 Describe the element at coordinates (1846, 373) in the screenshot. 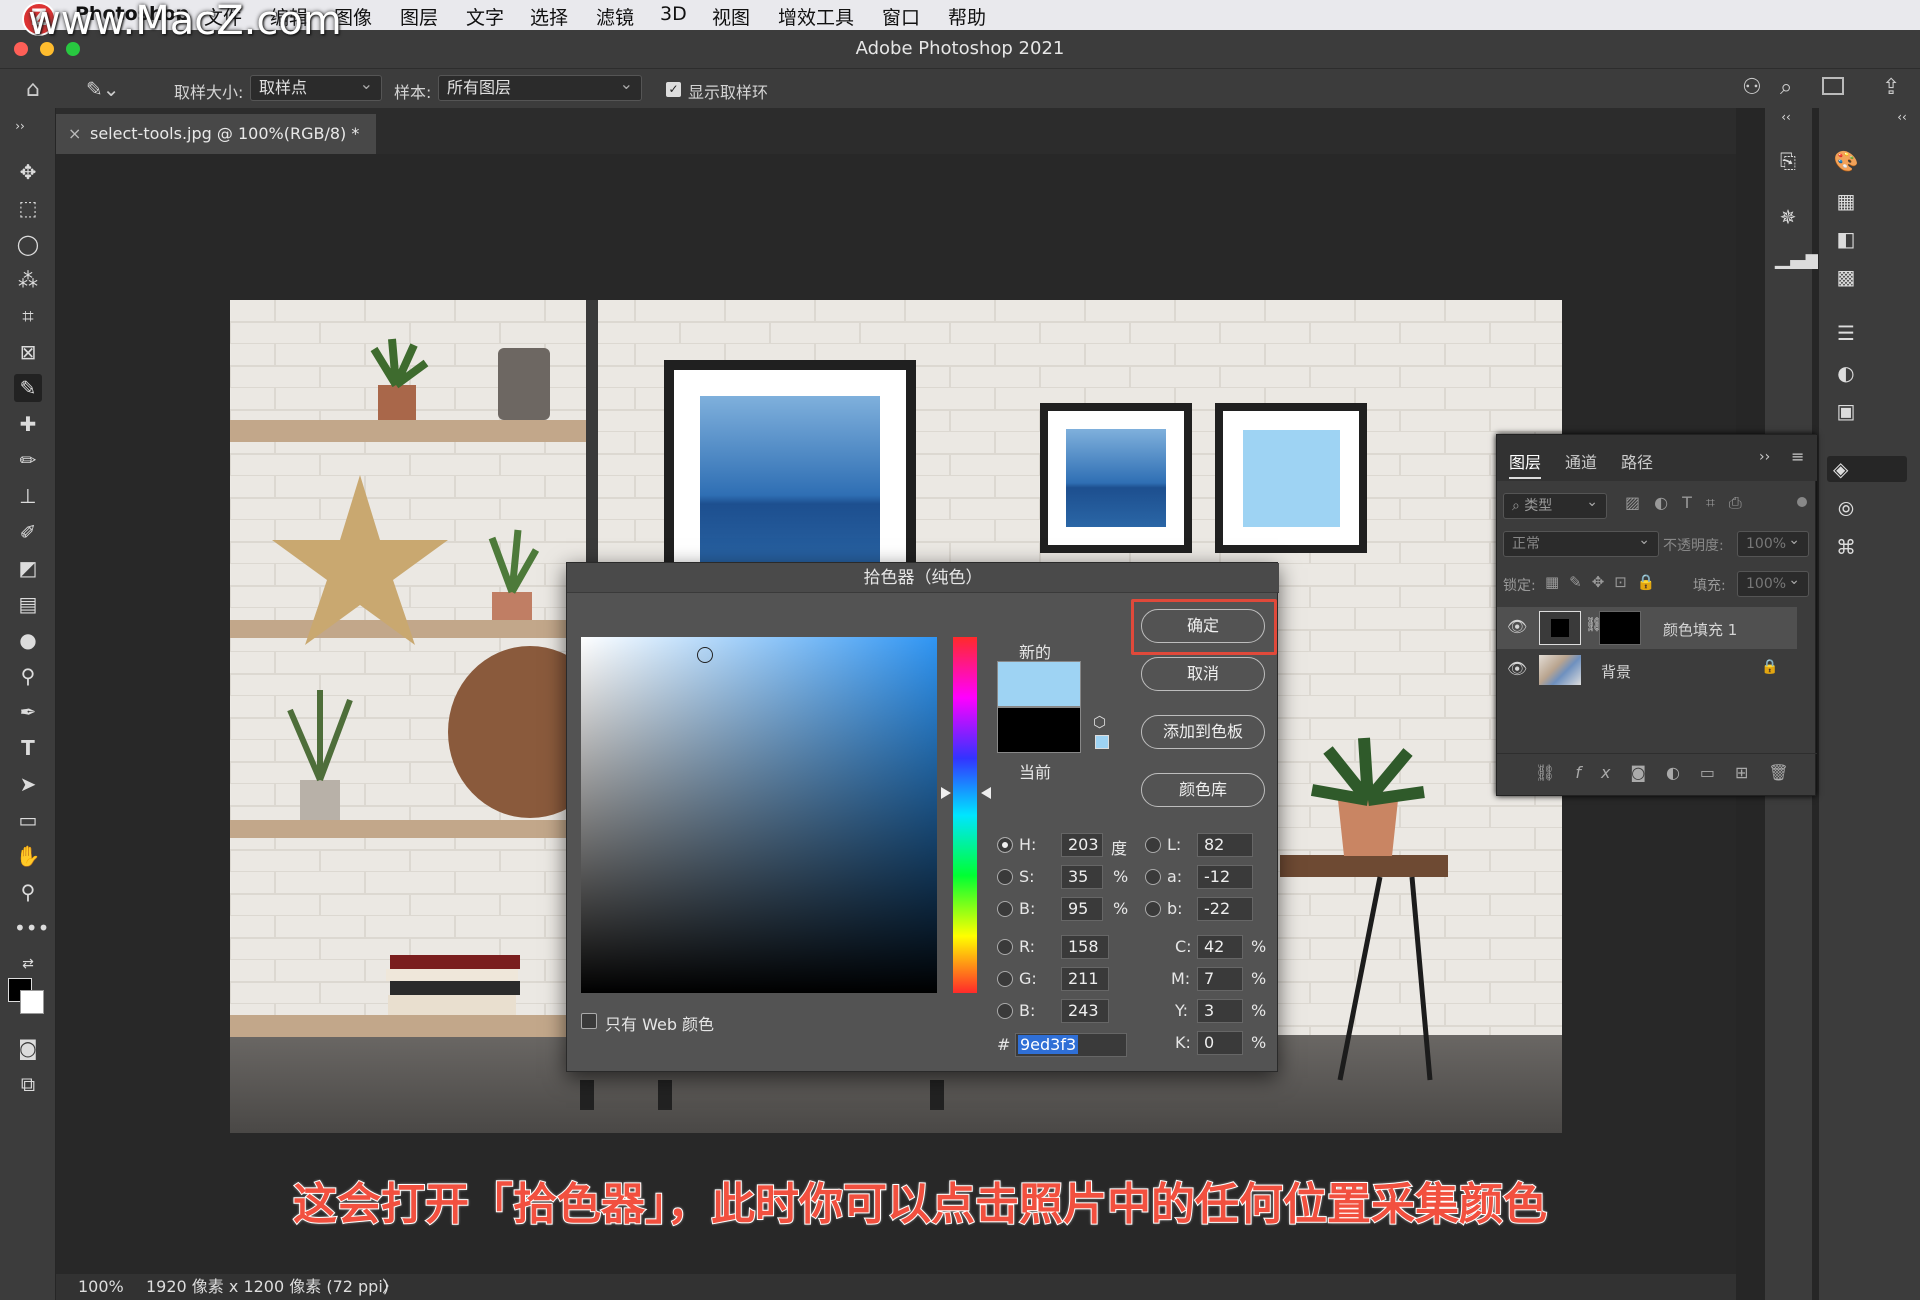

I see `adjustments-panel-icon: ◐` at that location.